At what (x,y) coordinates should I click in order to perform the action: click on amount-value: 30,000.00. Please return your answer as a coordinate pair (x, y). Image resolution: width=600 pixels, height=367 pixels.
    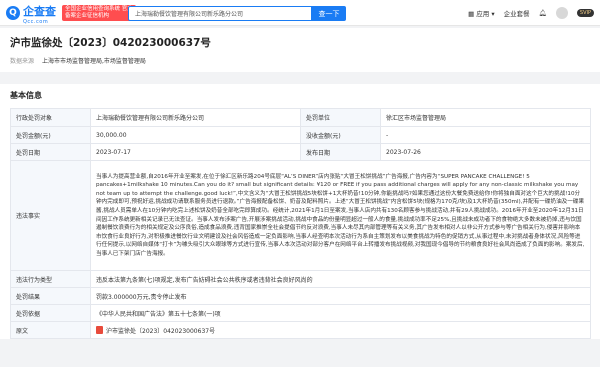
    Looking at the image, I should click on (195, 135).